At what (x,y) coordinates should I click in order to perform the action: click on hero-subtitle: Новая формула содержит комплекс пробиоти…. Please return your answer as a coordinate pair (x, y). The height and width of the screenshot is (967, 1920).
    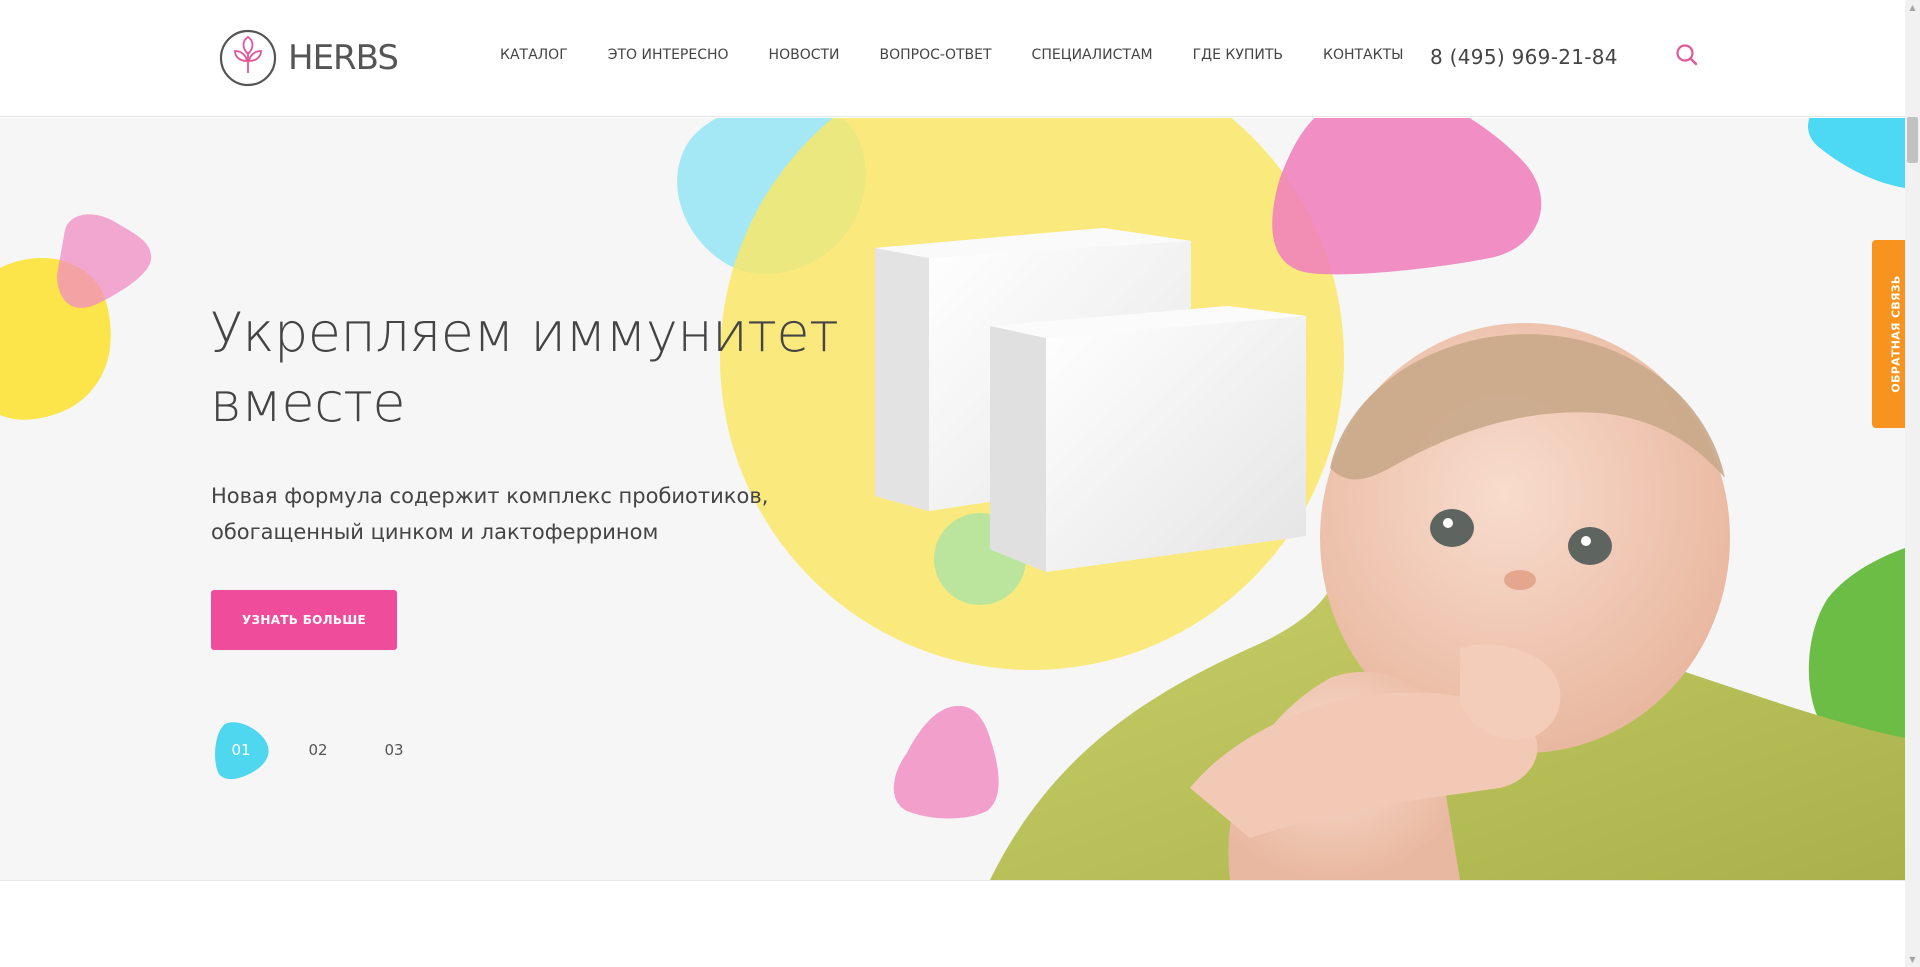
    Looking at the image, I should click on (490, 514).